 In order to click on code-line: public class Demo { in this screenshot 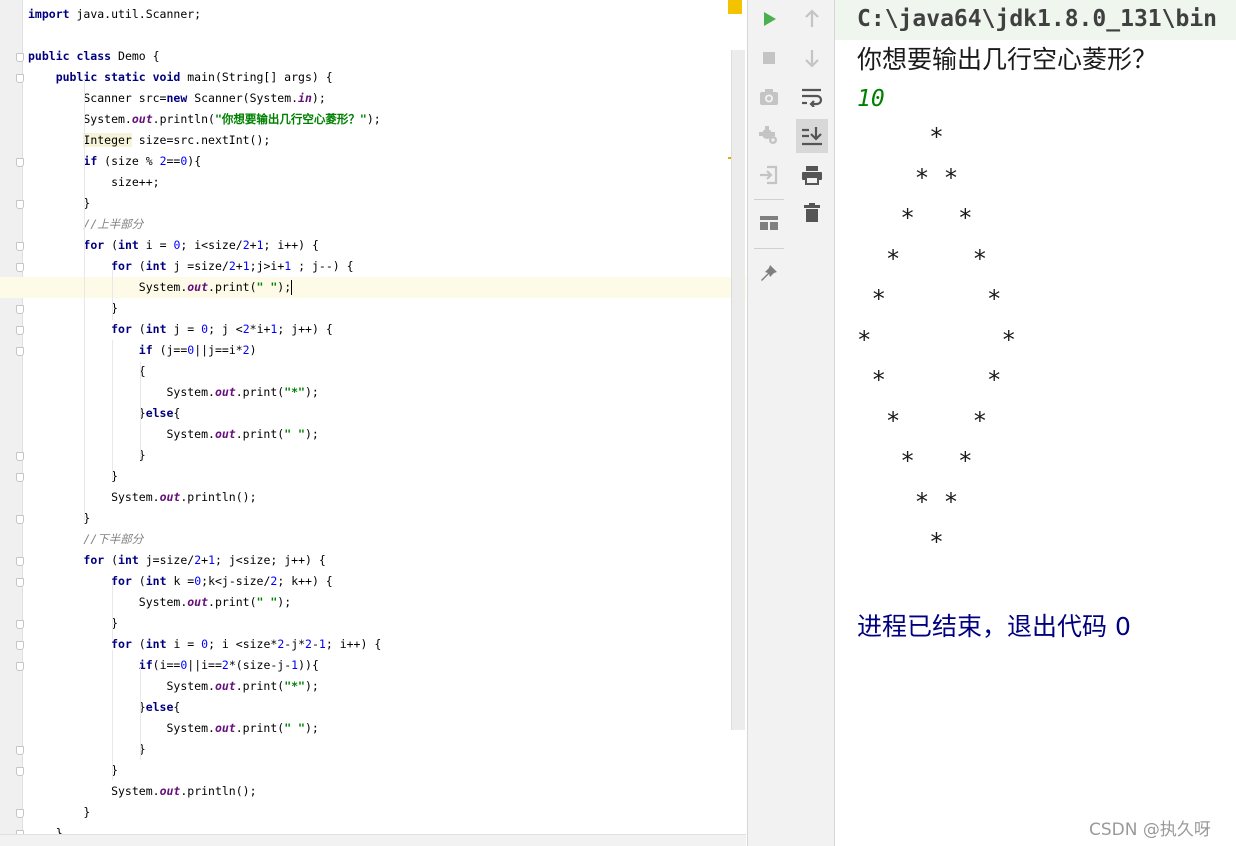, I will do `click(372, 56)`.